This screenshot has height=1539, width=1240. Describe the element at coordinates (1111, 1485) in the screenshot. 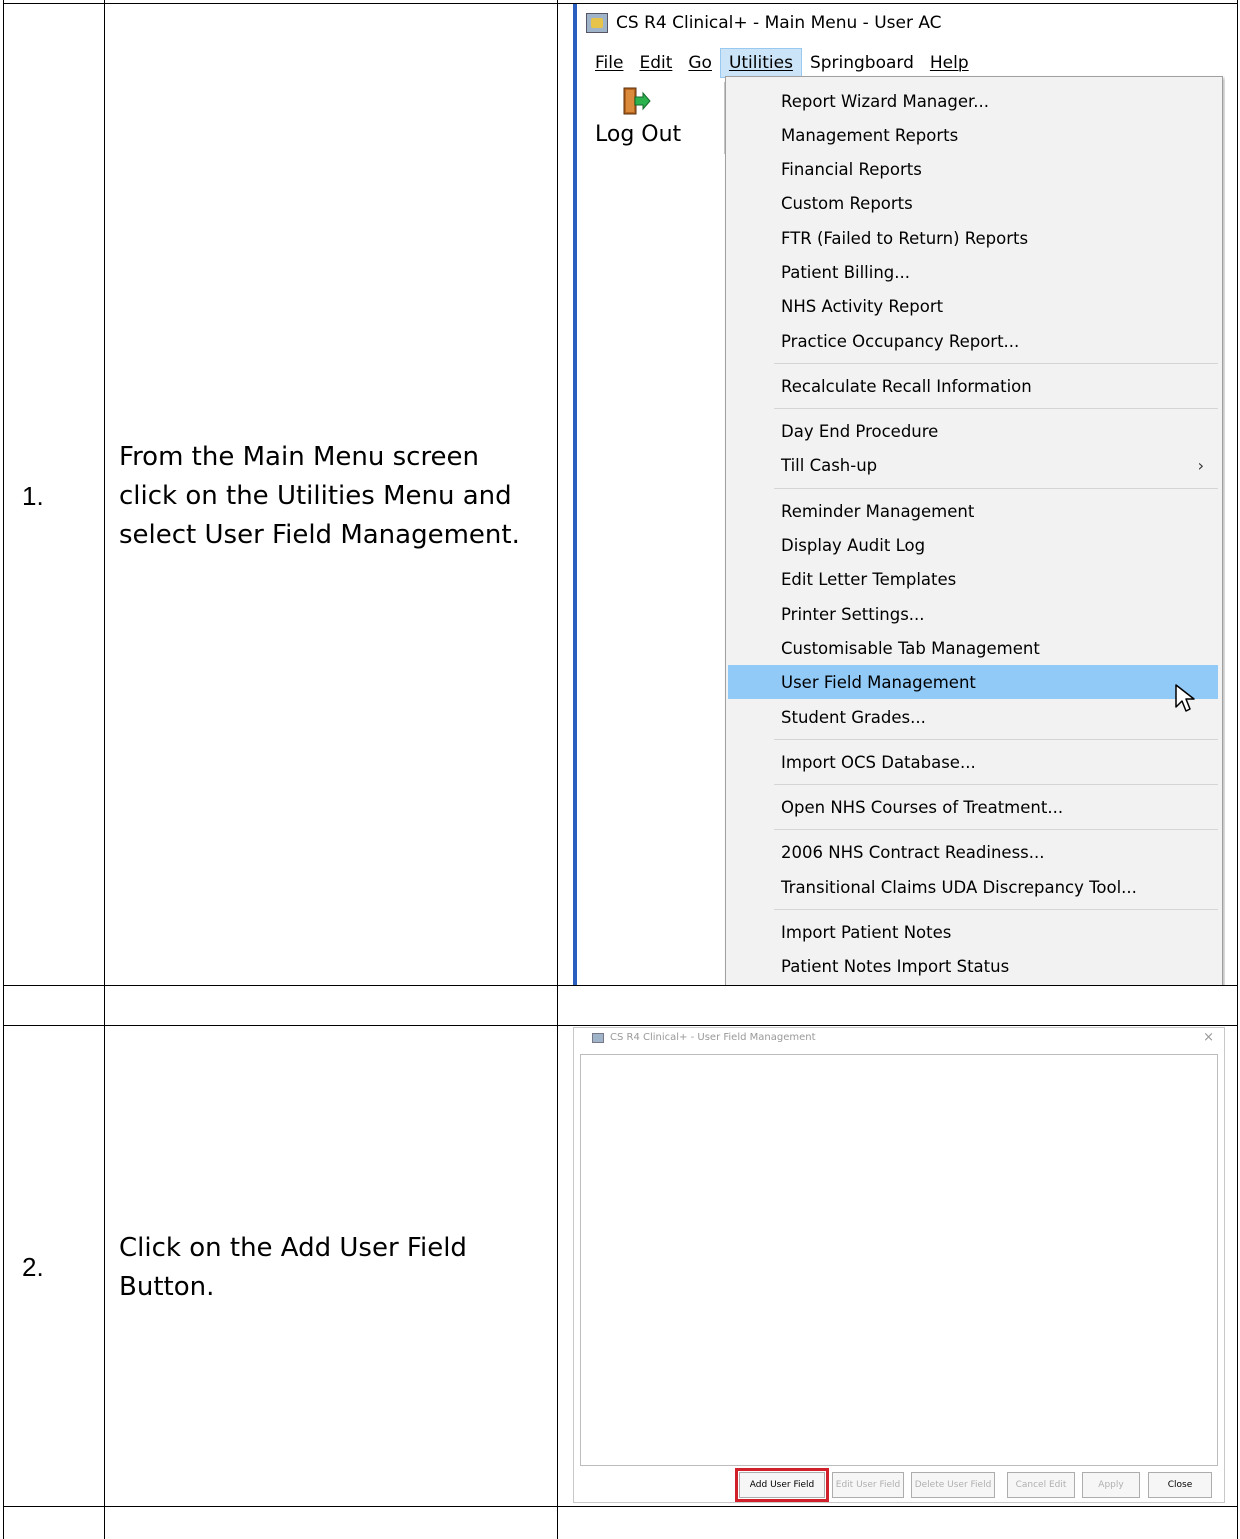

I see `apply-button: Apply` at that location.